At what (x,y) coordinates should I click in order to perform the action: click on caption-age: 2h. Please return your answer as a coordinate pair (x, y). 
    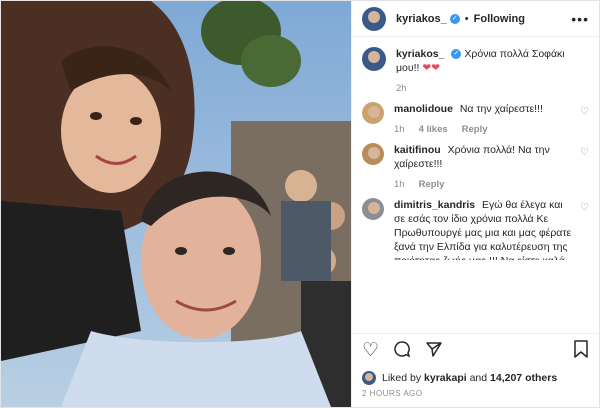
    Looking at the image, I should click on (401, 88).